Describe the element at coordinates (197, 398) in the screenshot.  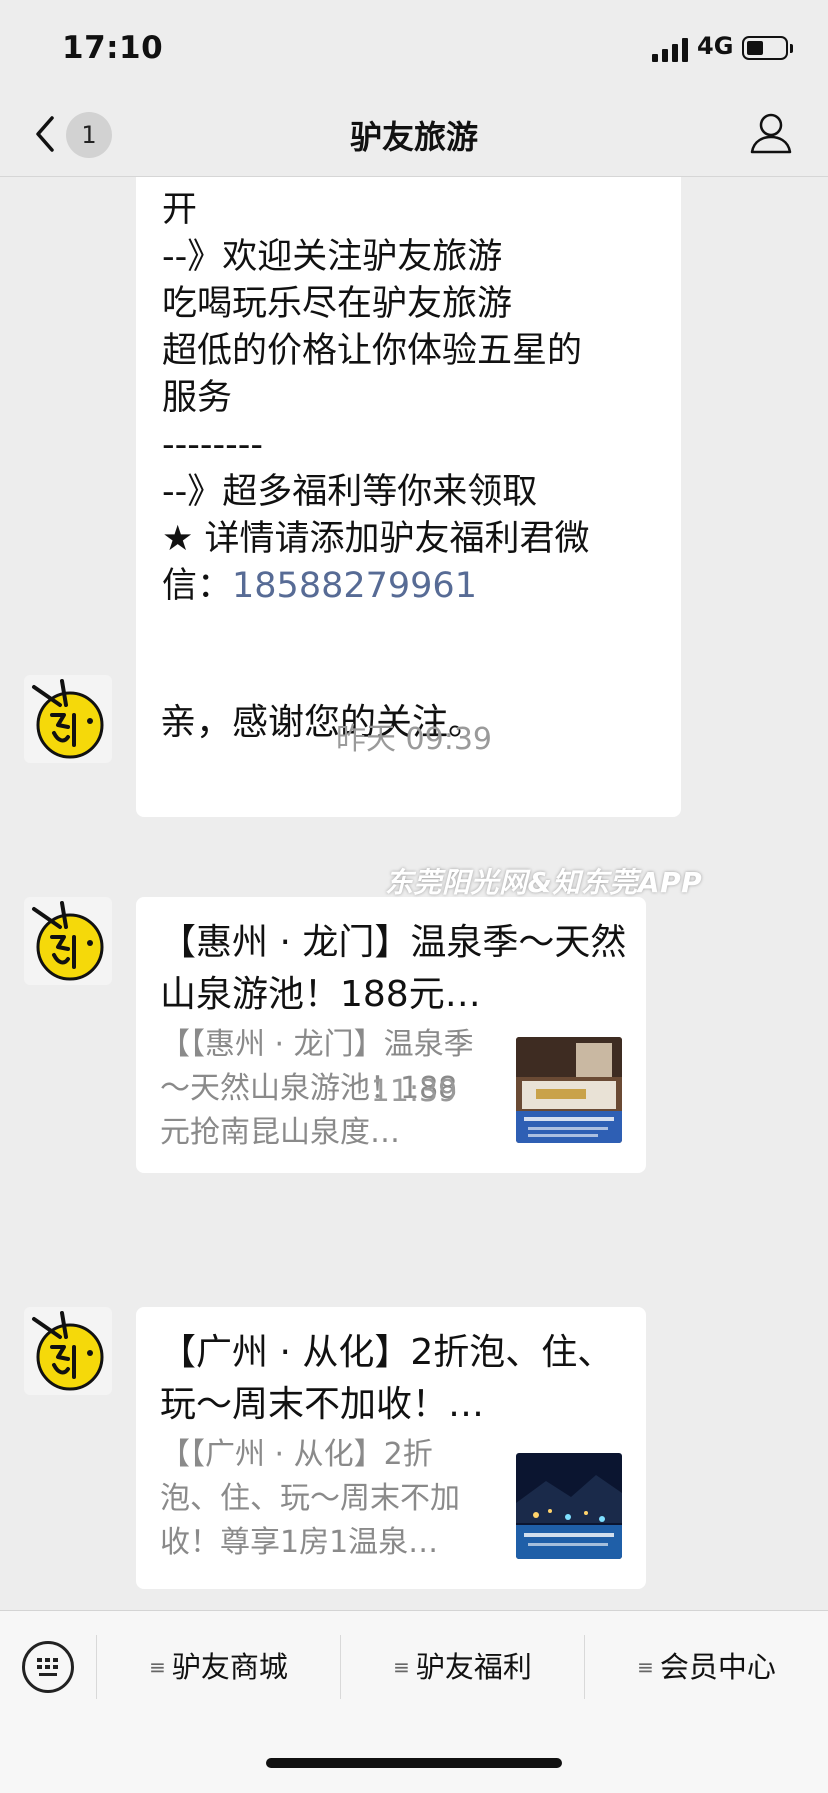
I see `text-line: 服务` at that location.